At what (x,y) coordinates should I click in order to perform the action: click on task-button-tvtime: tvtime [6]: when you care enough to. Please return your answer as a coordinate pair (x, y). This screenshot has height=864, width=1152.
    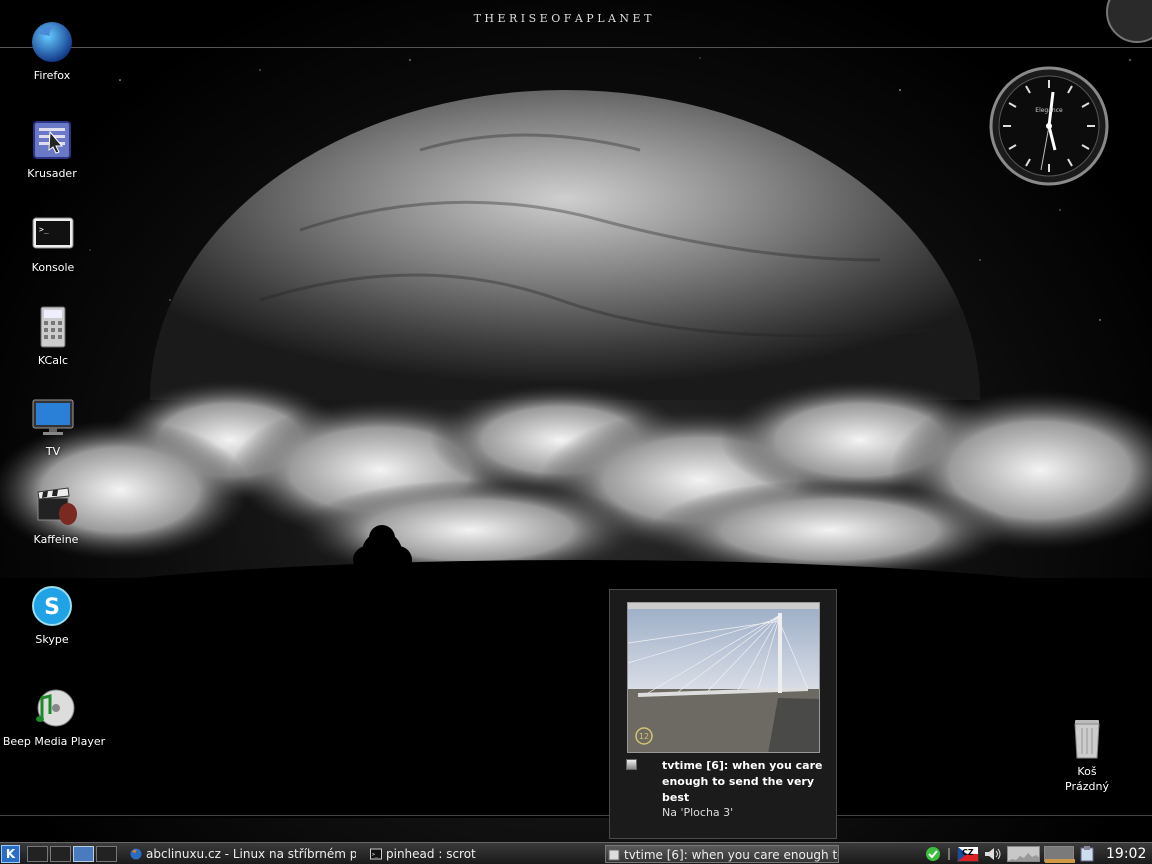
    Looking at the image, I should click on (722, 854).